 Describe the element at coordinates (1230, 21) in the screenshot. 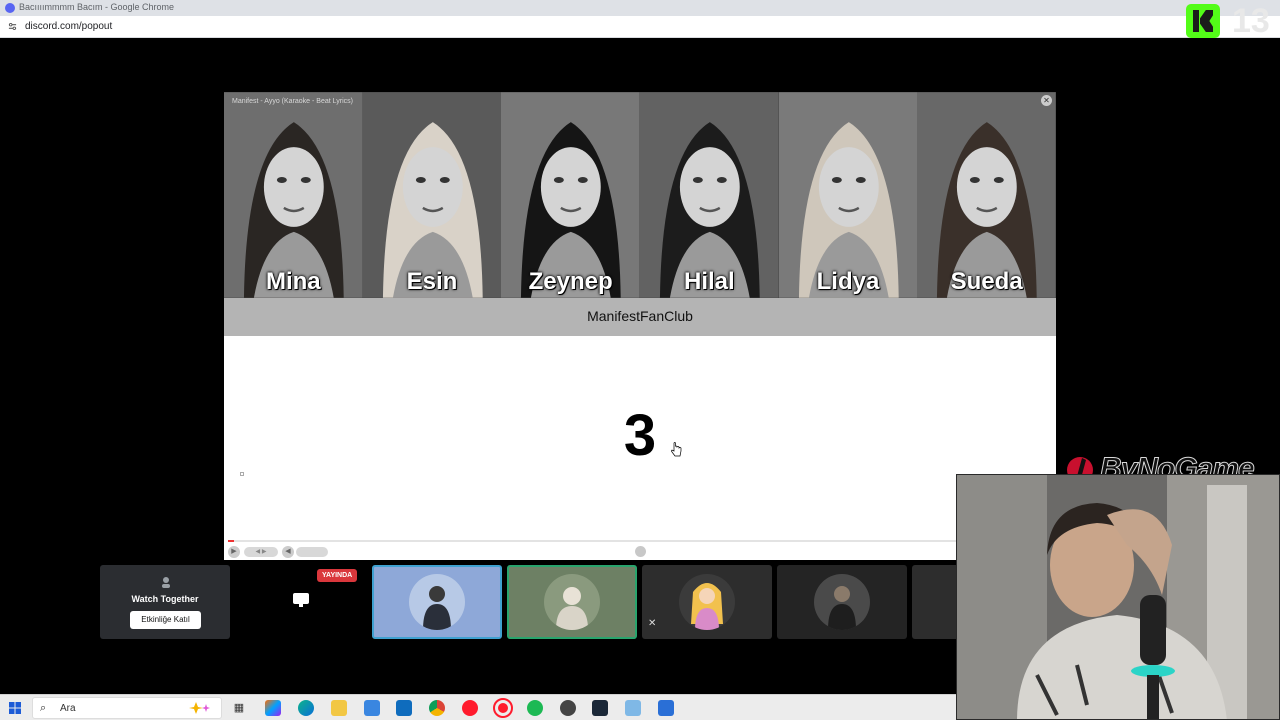

I see `kick-overlay: 13` at that location.